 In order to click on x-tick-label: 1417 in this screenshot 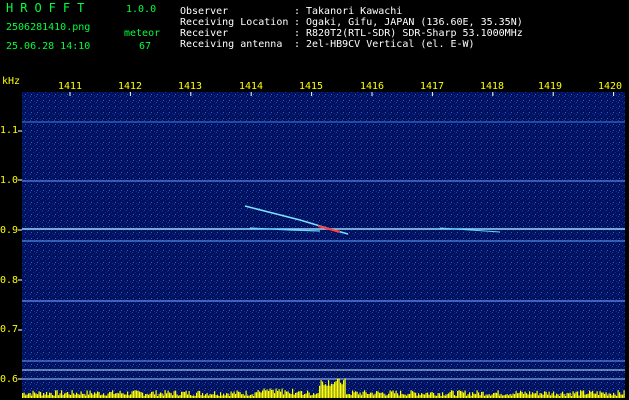, I will do `click(432, 86)`.